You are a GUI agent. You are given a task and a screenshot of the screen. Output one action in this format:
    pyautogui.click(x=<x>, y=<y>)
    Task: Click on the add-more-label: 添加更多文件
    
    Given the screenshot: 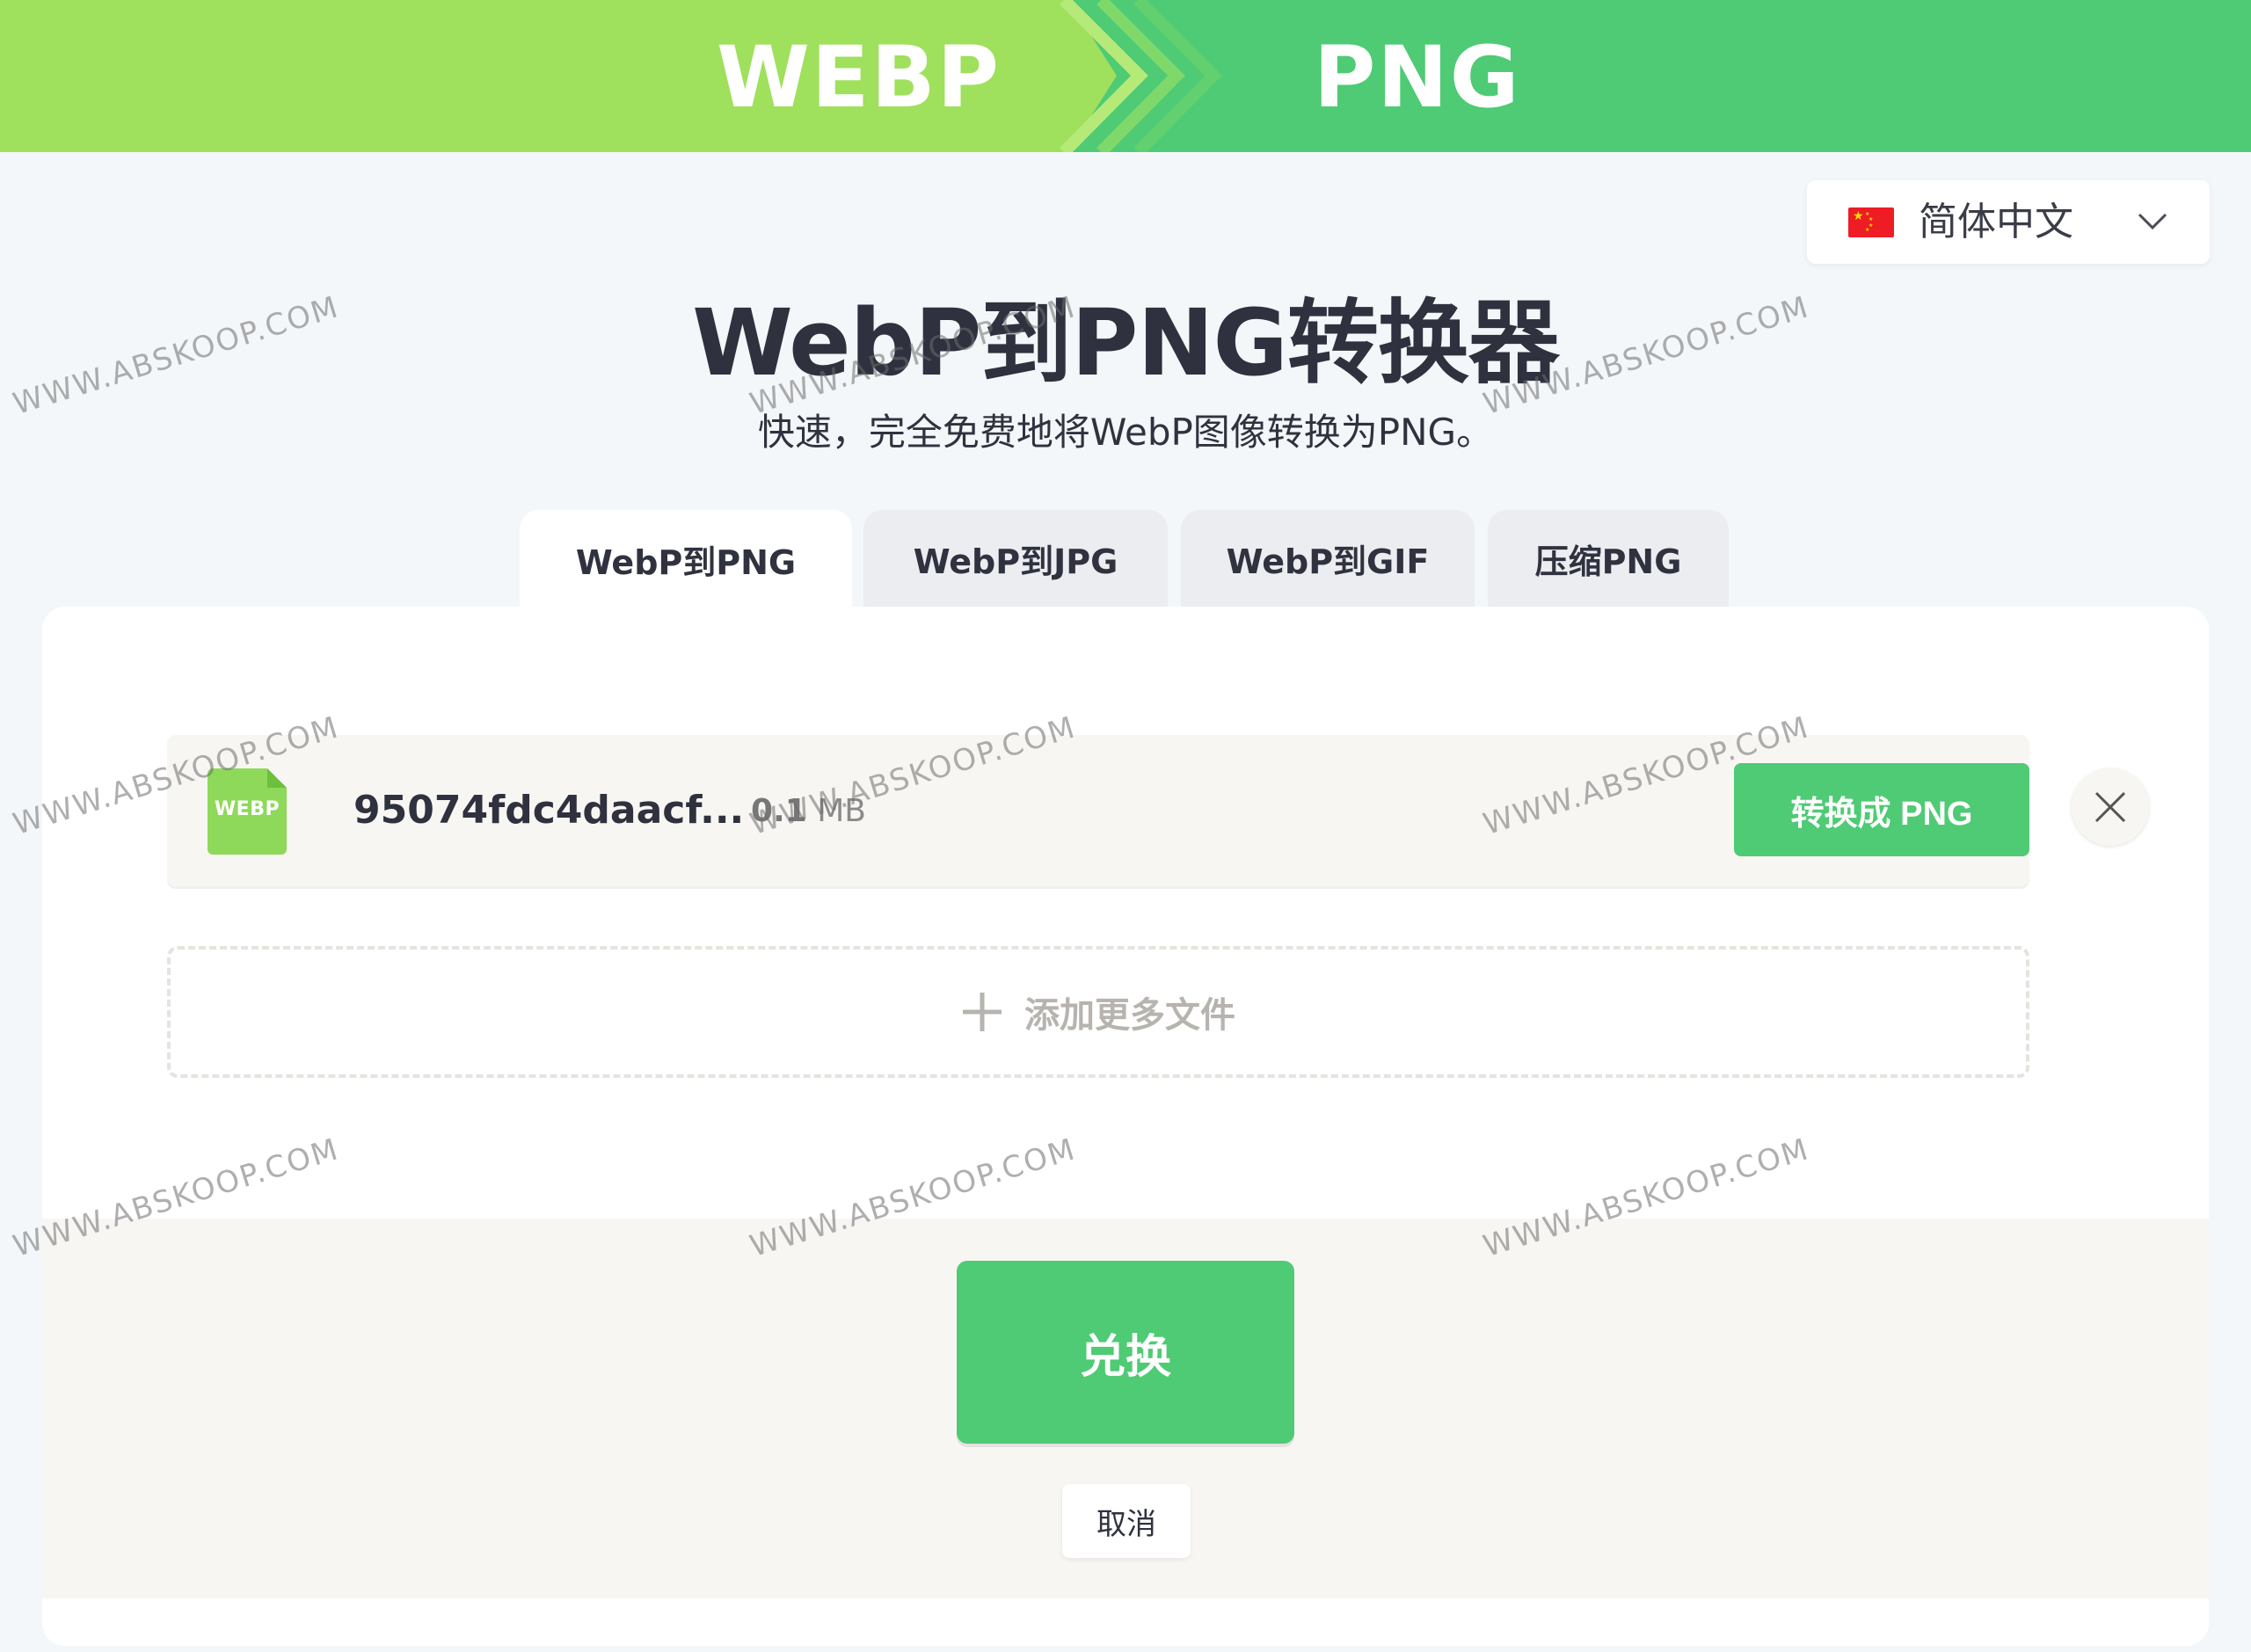 What is the action you would take?
    pyautogui.click(x=1129, y=1016)
    